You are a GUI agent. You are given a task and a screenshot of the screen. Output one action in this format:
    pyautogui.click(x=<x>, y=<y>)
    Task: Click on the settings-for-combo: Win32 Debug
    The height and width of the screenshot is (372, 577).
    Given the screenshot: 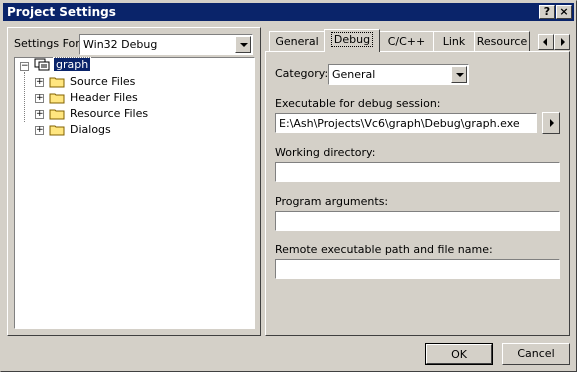 What is the action you would take?
    pyautogui.click(x=166, y=44)
    